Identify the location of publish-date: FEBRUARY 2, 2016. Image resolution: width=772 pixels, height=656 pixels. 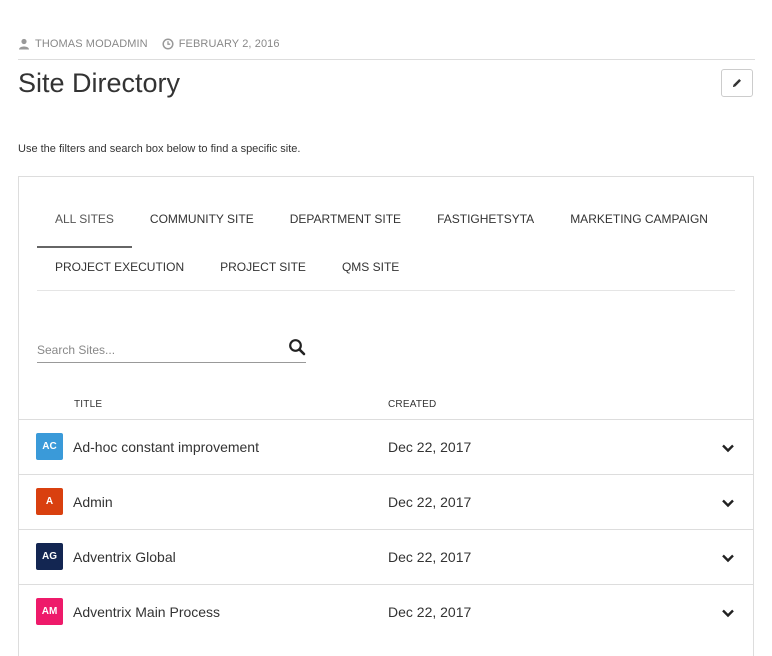
(229, 44).